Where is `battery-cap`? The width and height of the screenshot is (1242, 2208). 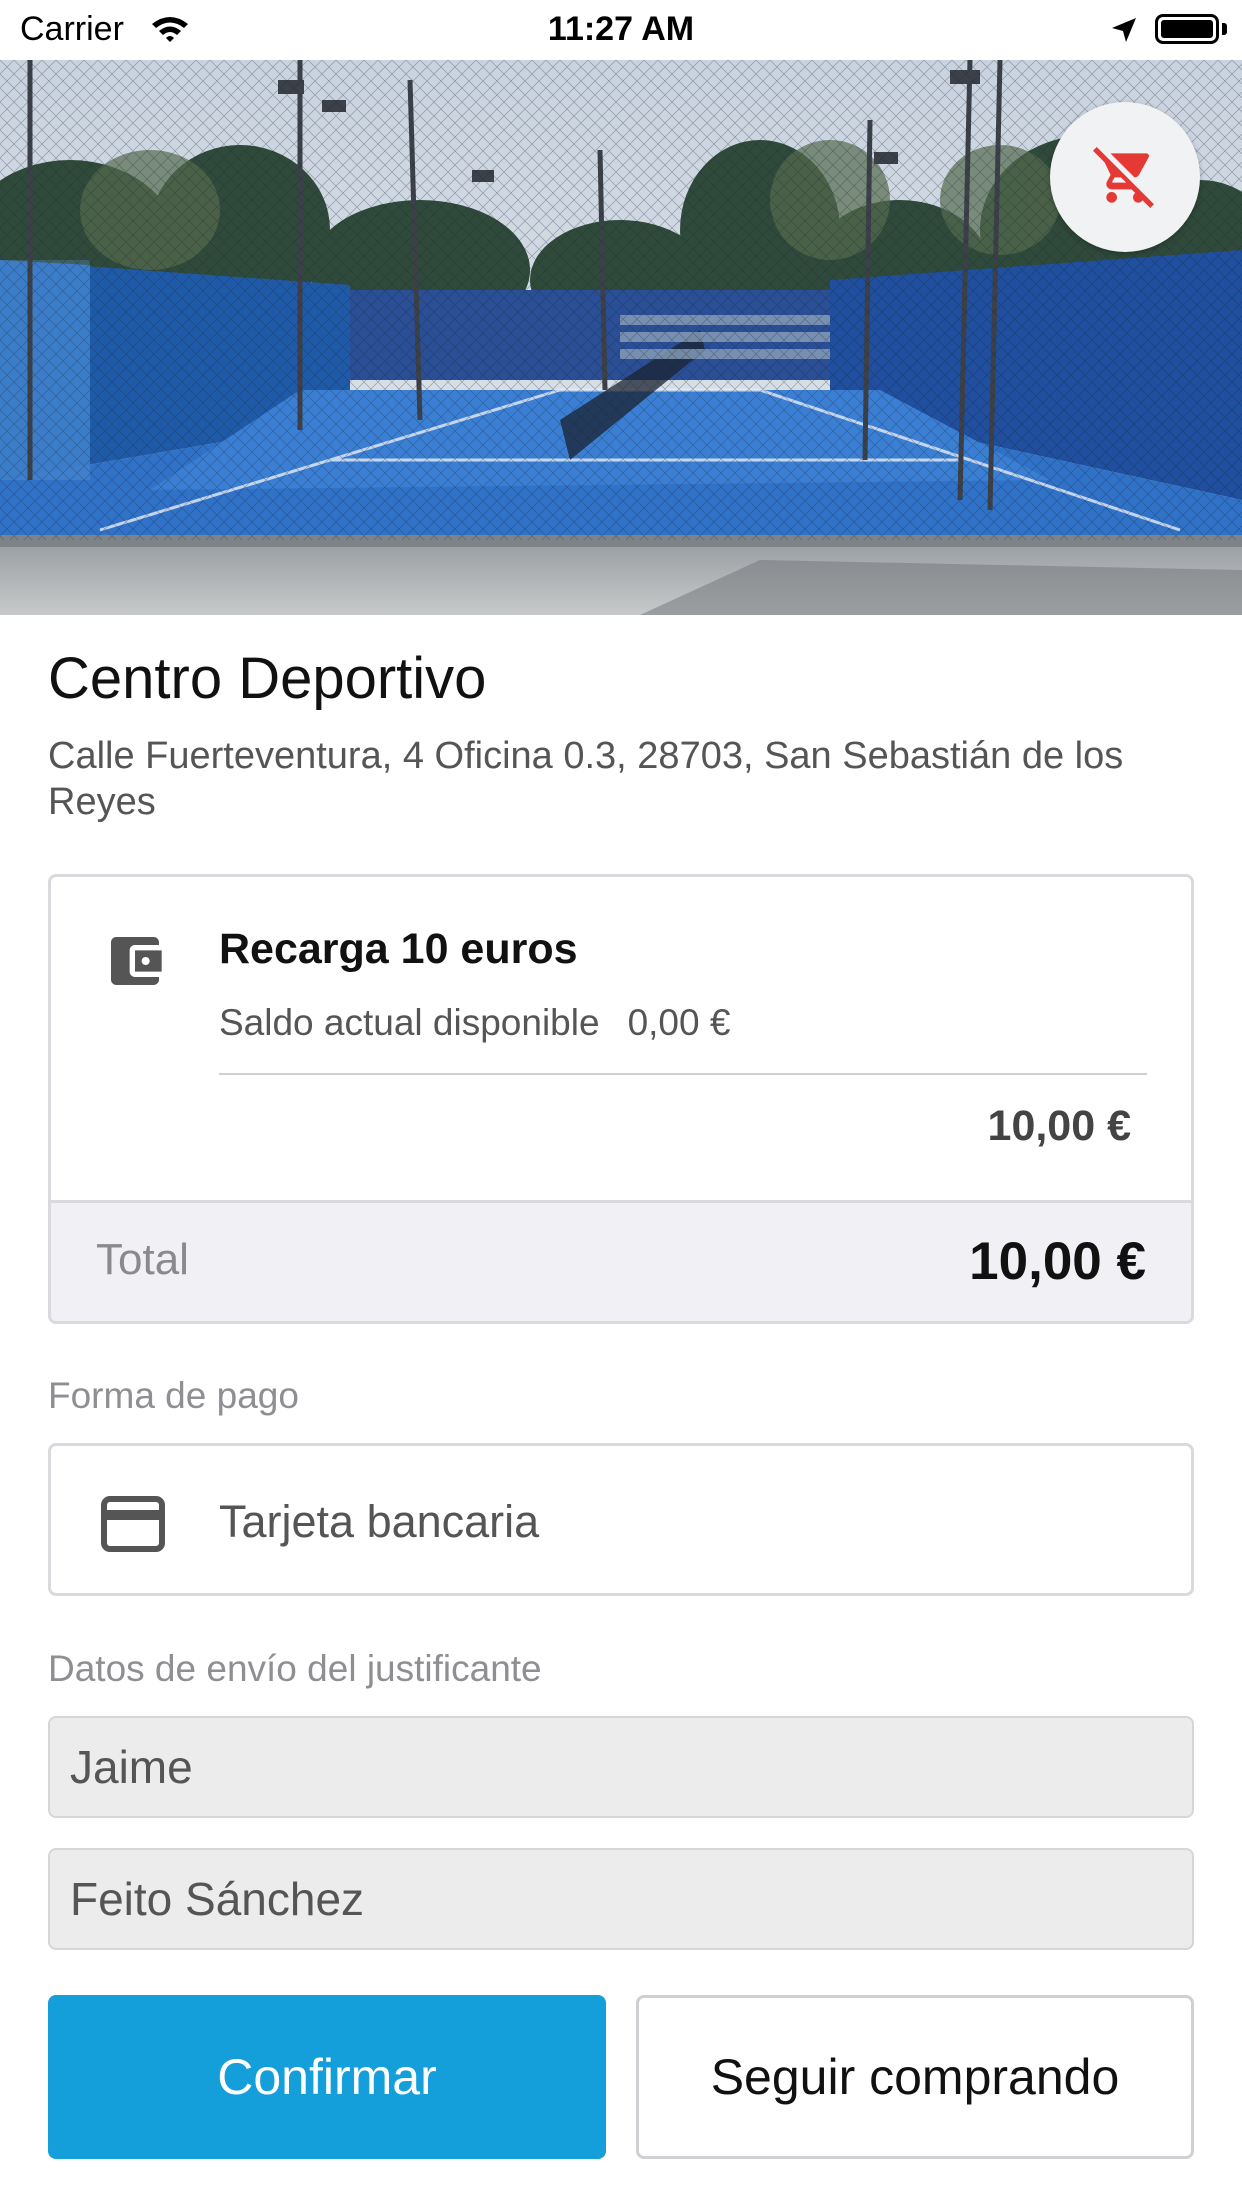 battery-cap is located at coordinates (1224, 29).